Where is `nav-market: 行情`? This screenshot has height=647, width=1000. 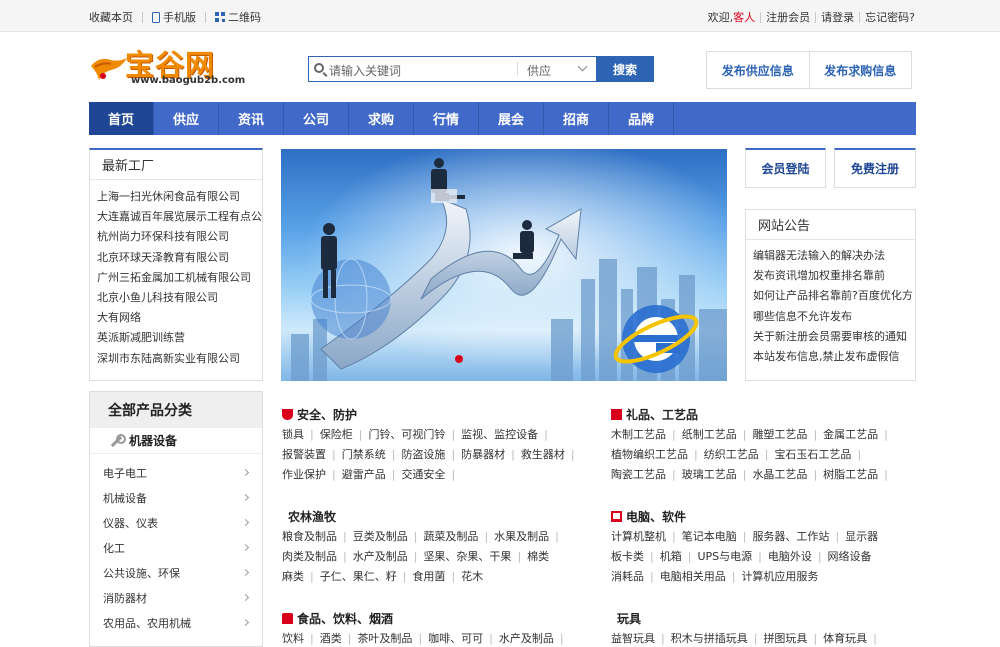
nav-market: 行情 is located at coordinates (446, 118).